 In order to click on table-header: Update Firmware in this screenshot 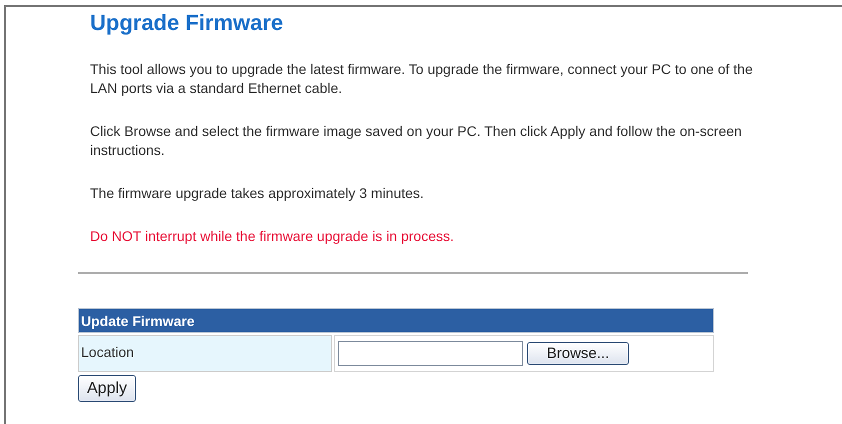, I will do `click(396, 320)`.